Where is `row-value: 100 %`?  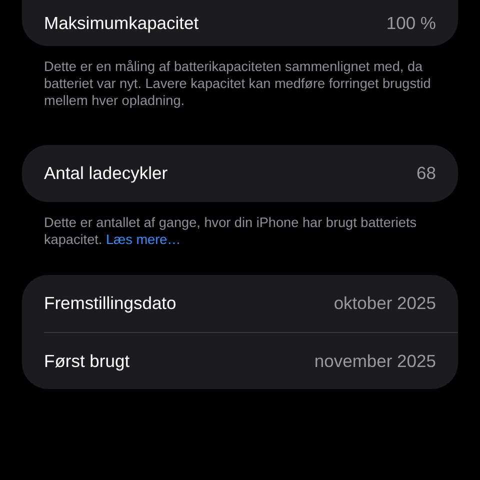
row-value: 100 % is located at coordinates (411, 23).